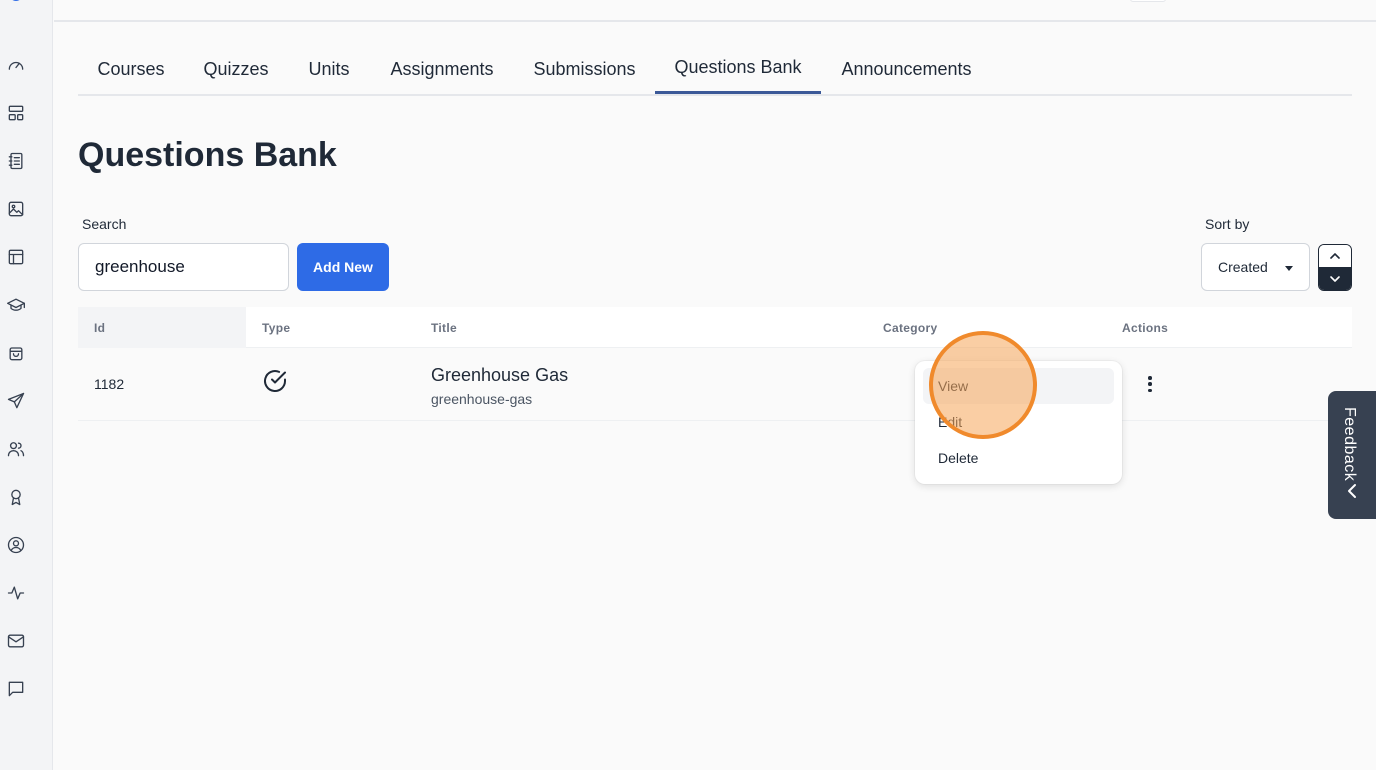 This screenshot has width=1376, height=770. What do you see at coordinates (16, 497) in the screenshot?
I see `award-icon` at bounding box center [16, 497].